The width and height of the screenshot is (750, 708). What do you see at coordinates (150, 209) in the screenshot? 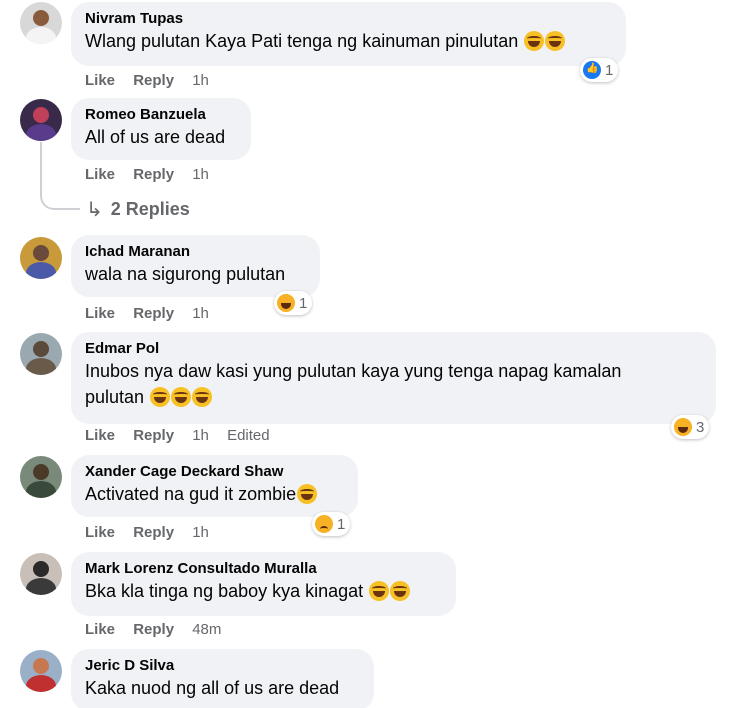
I see `replies-label: 2 Replies` at bounding box center [150, 209].